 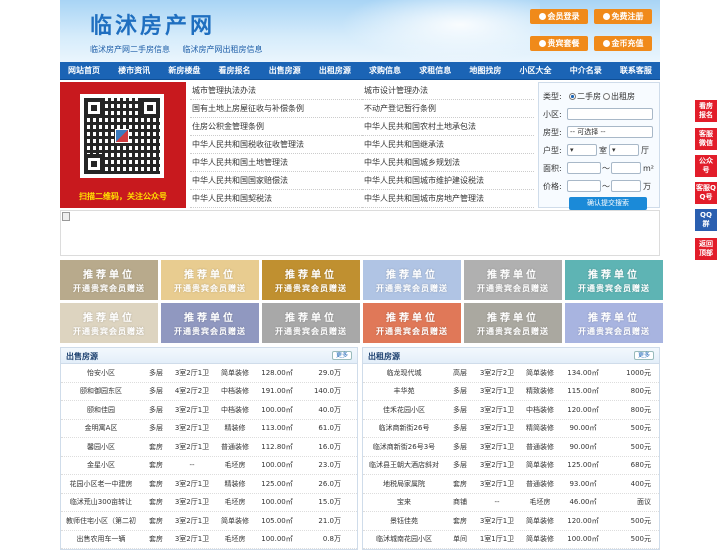 I want to click on listing-community: 临沭商新街26号3号, so click(x=404, y=447).